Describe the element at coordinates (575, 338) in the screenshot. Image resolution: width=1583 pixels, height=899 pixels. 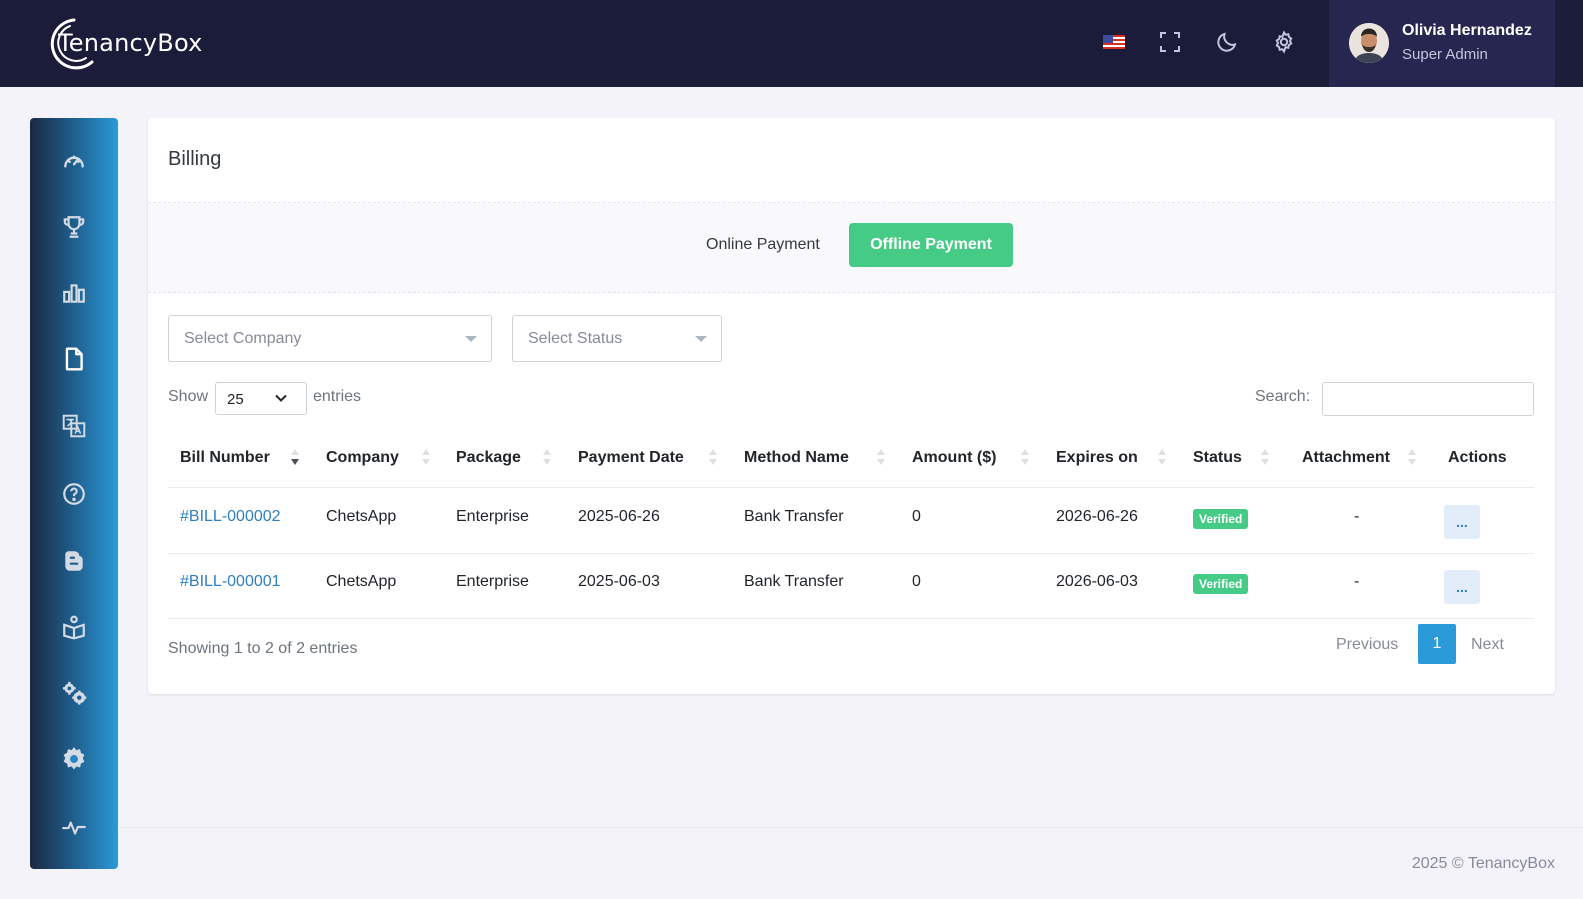
I see `status-select-placeholder: Select Status` at that location.